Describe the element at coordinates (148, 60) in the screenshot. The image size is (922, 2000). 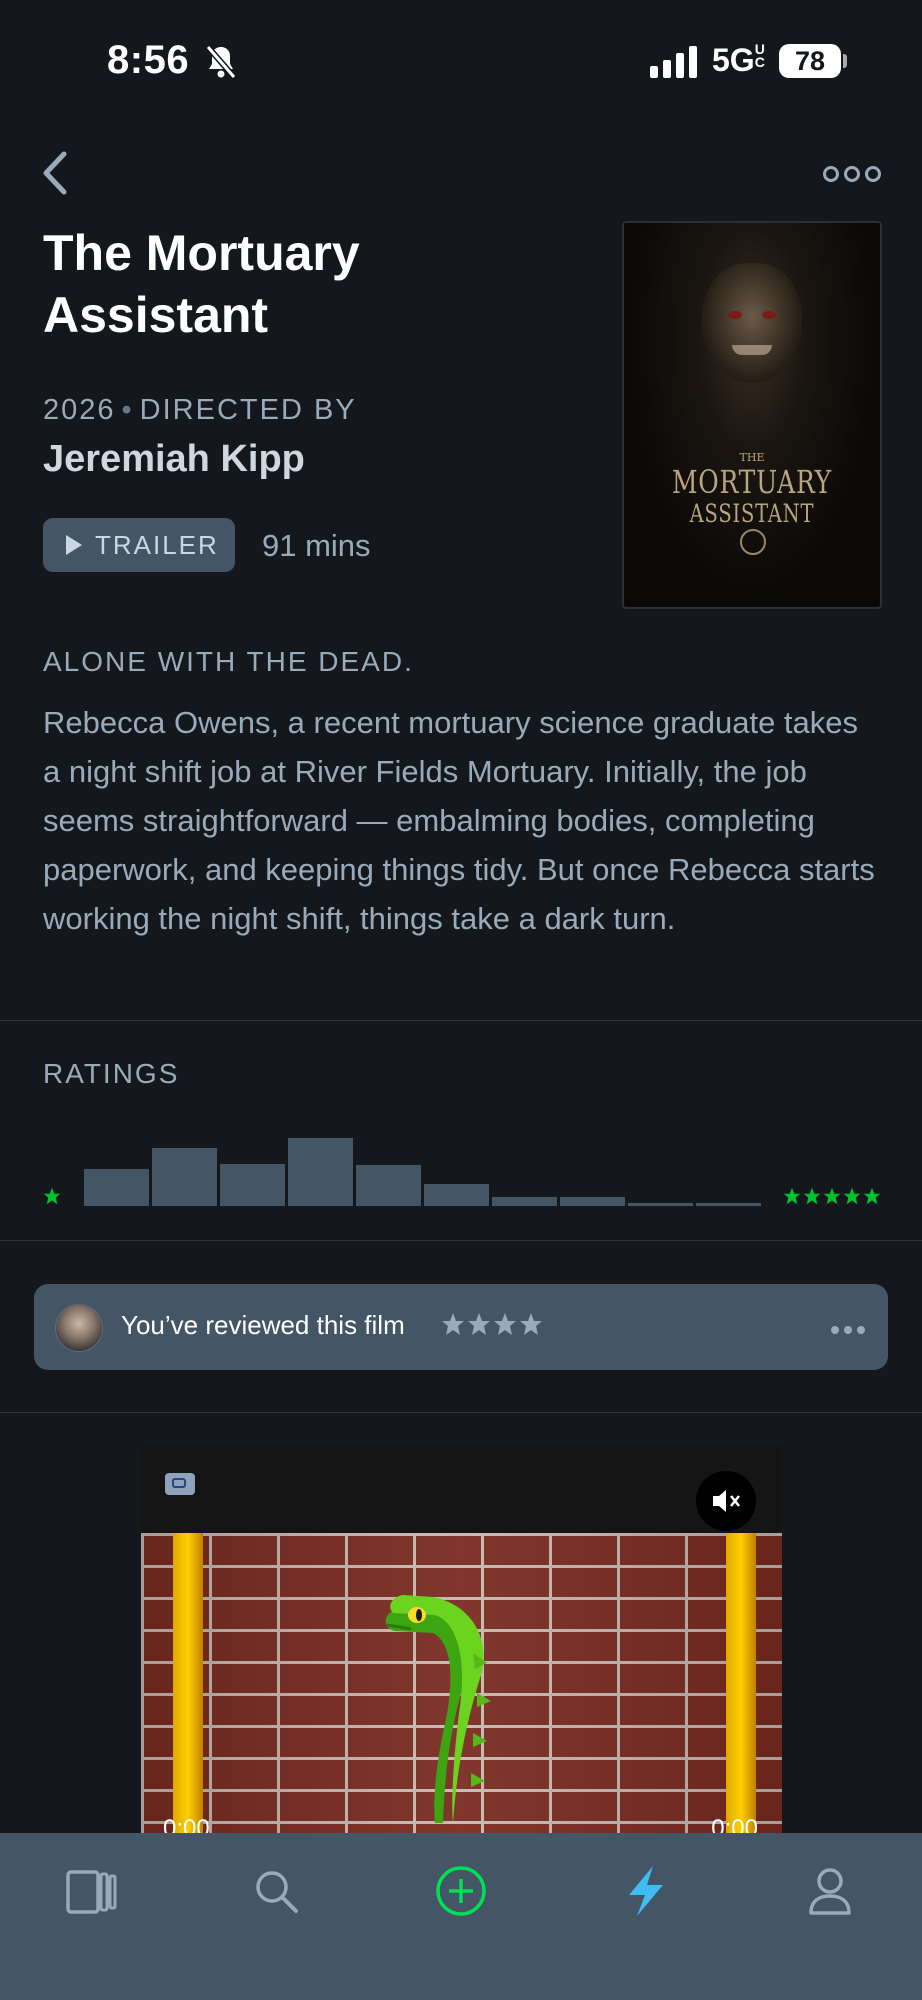
I see `status-time: 8:56` at that location.